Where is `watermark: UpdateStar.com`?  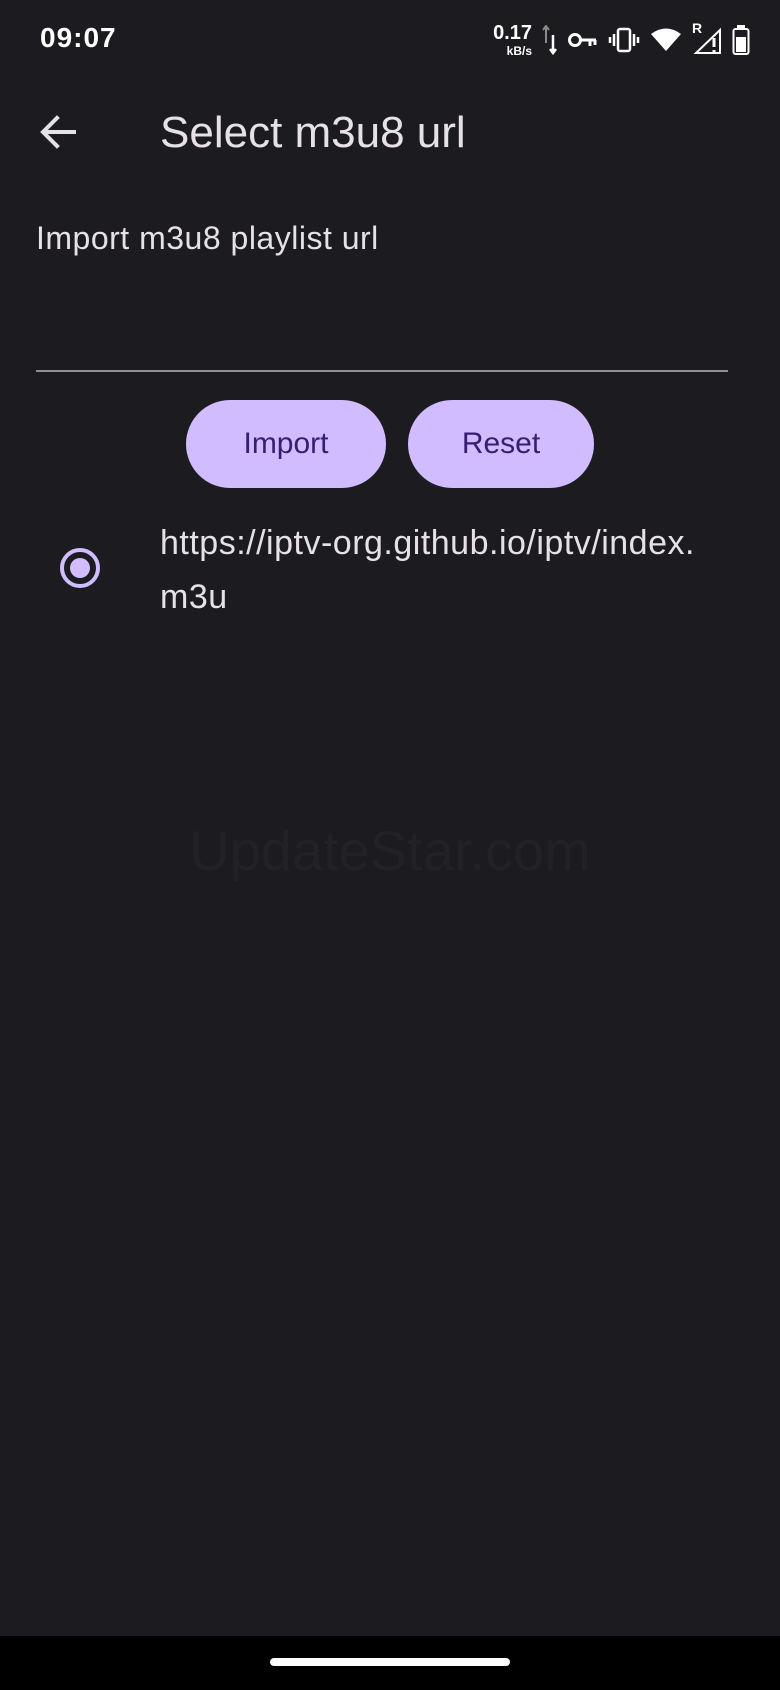 watermark: UpdateStar.com is located at coordinates (390, 850).